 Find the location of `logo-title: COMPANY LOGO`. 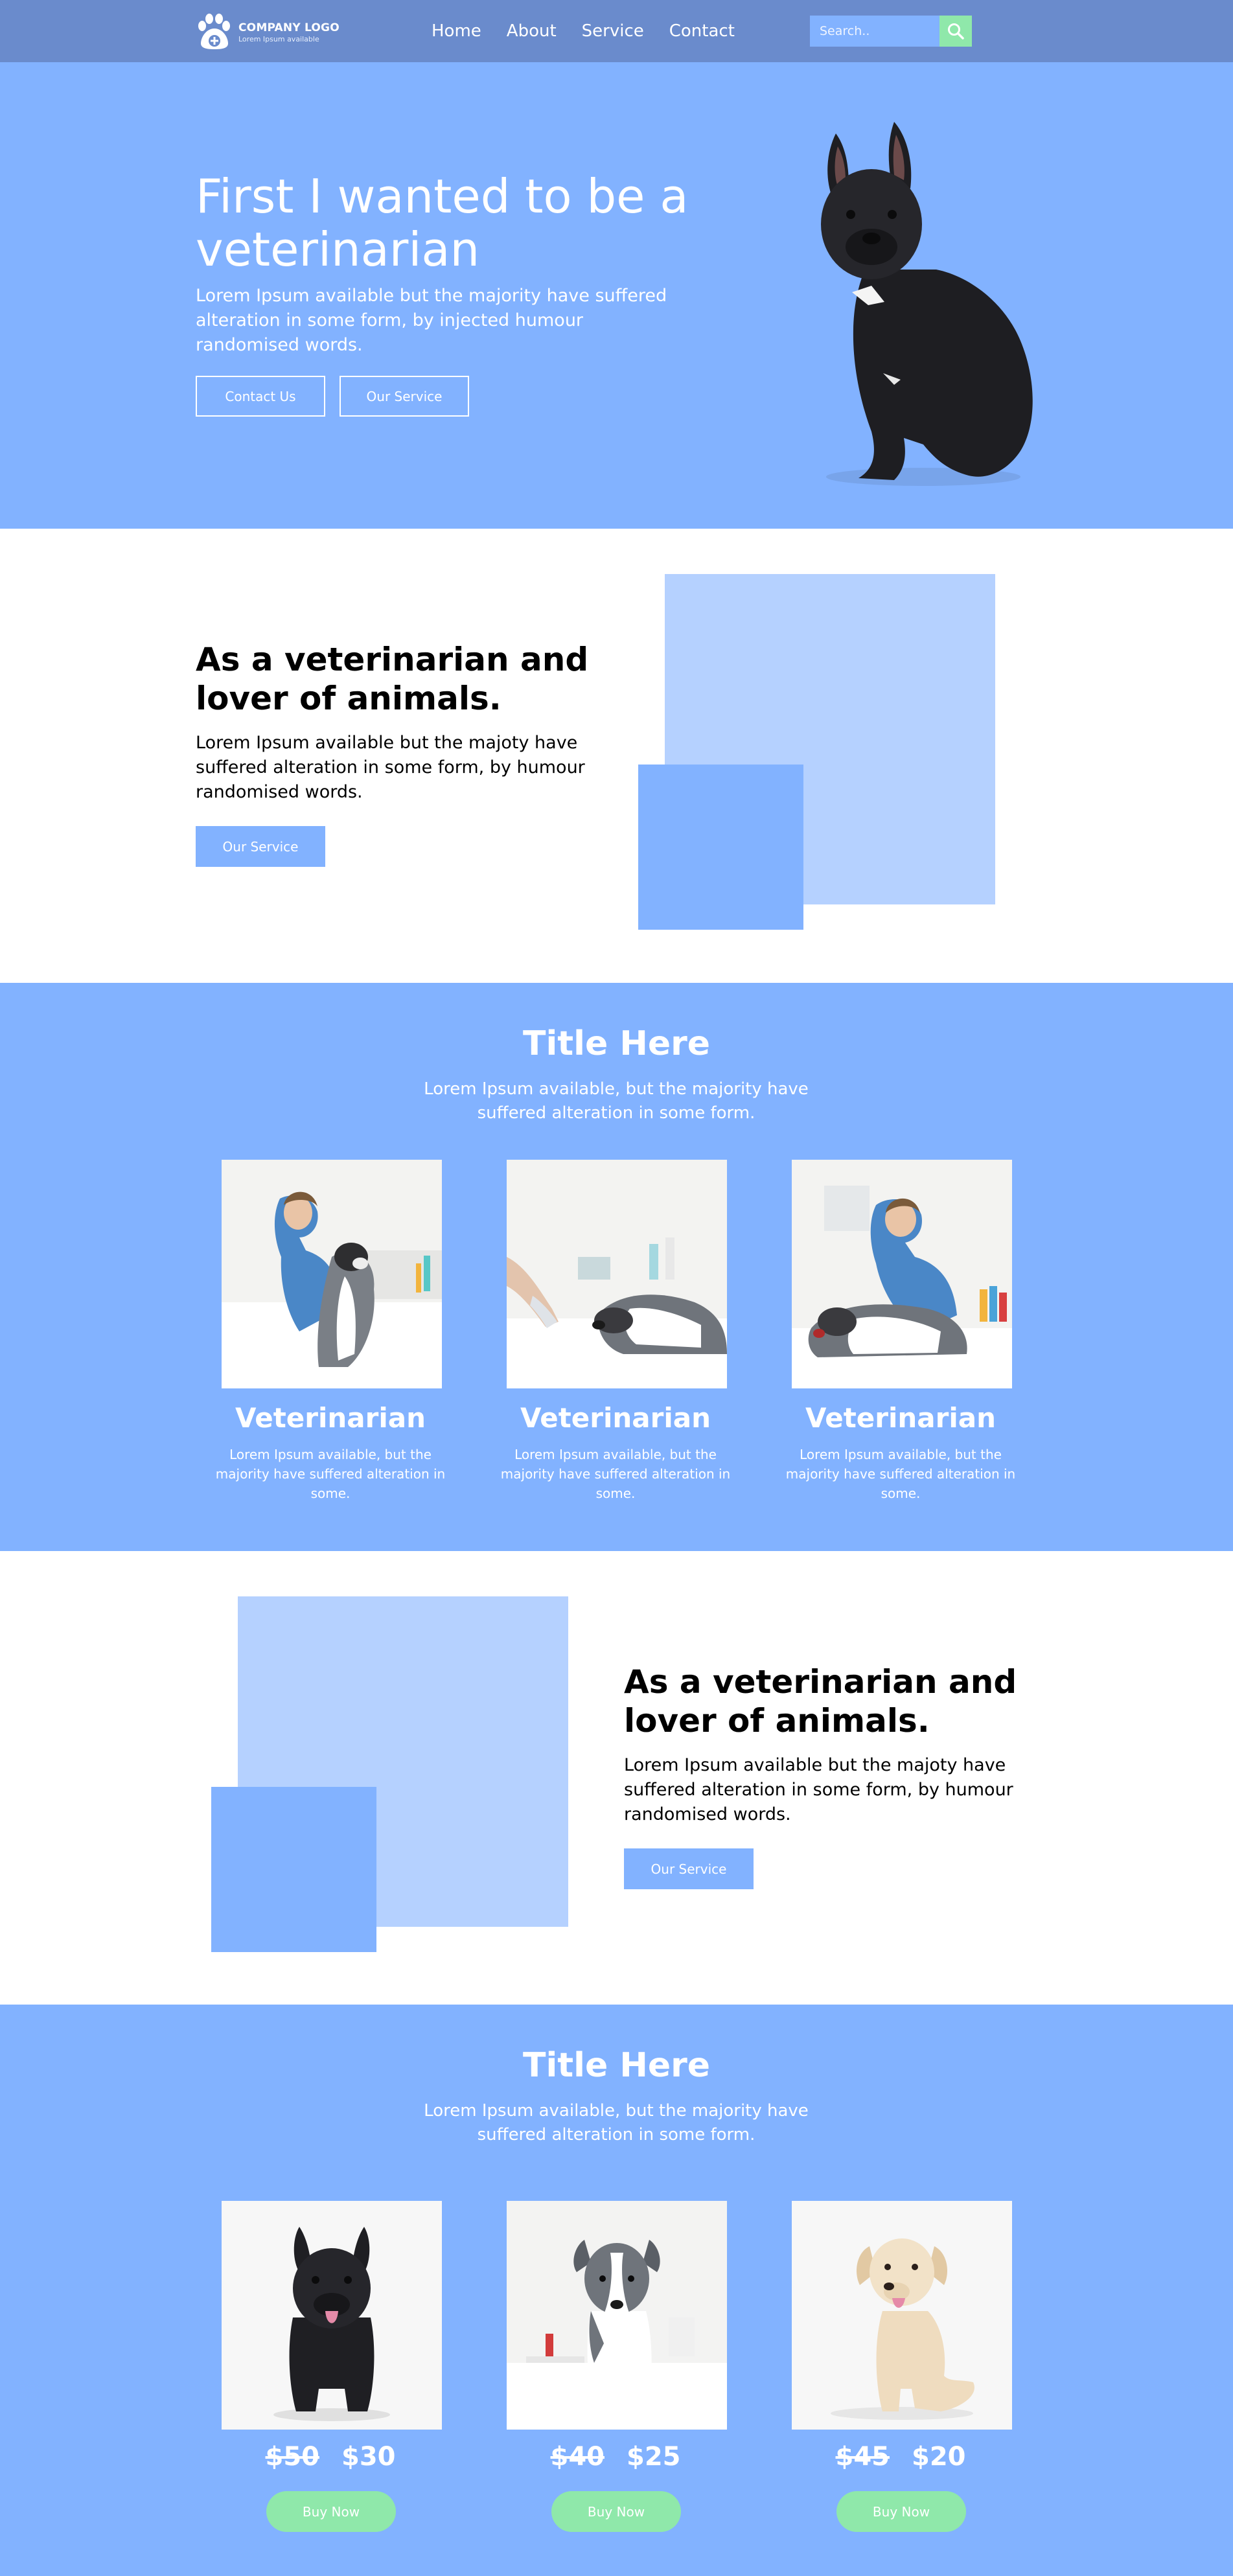

logo-title: COMPANY LOGO is located at coordinates (289, 27).